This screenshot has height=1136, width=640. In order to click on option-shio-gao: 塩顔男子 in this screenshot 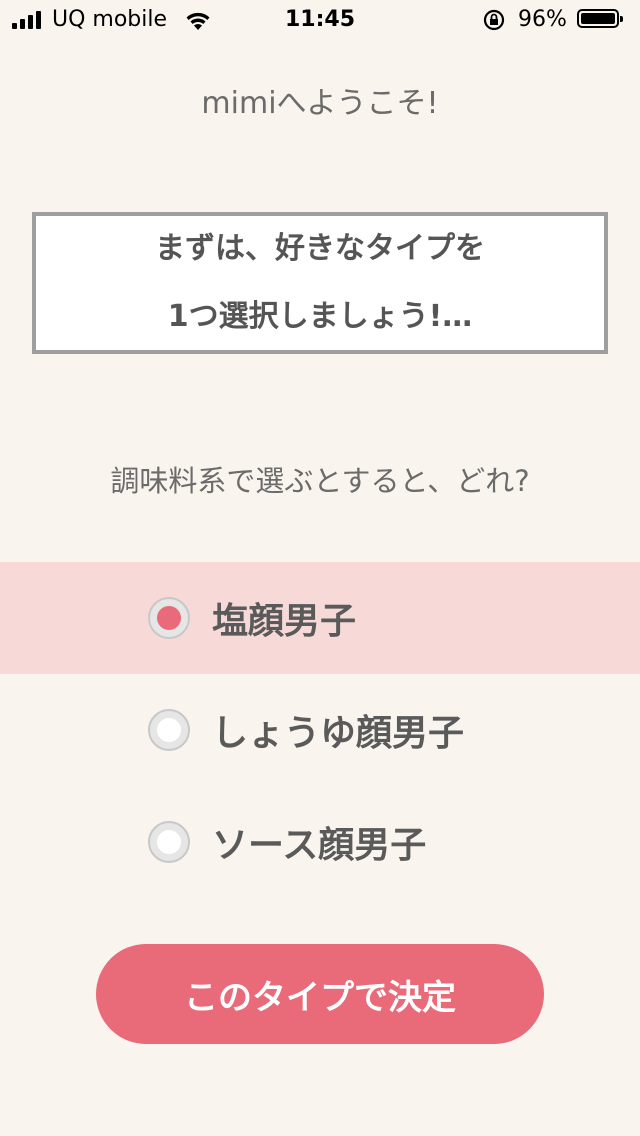, I will do `click(320, 618)`.